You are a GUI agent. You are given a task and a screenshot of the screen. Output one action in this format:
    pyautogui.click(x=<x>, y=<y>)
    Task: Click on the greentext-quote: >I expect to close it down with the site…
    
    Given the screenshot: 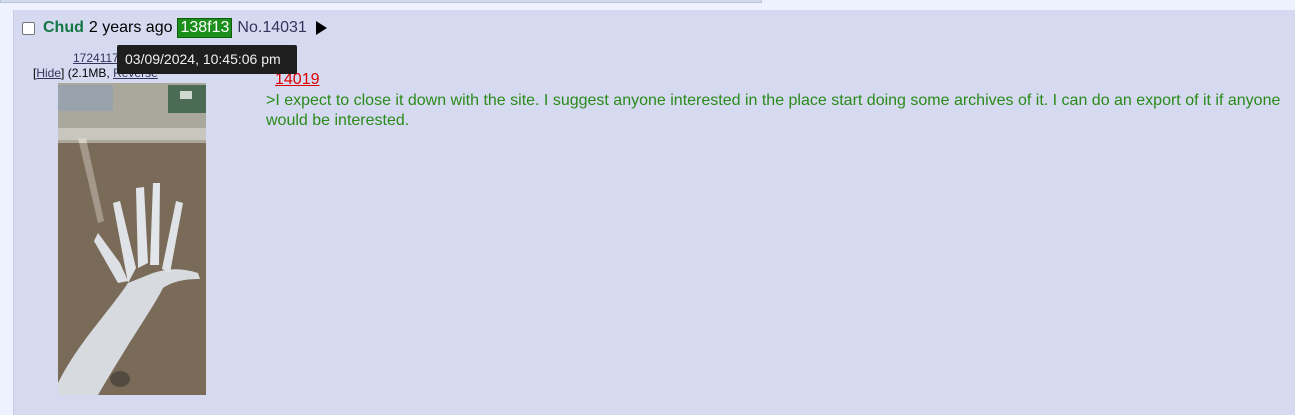 What is the action you would take?
    pyautogui.click(x=773, y=110)
    